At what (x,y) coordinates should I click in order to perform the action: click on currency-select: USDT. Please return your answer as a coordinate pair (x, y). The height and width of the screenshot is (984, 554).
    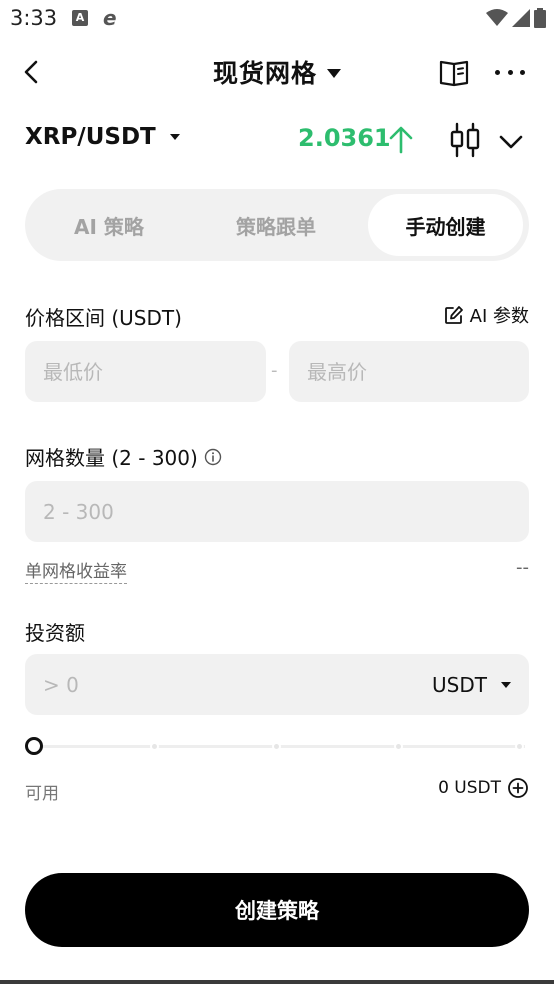
    Looking at the image, I should click on (471, 684).